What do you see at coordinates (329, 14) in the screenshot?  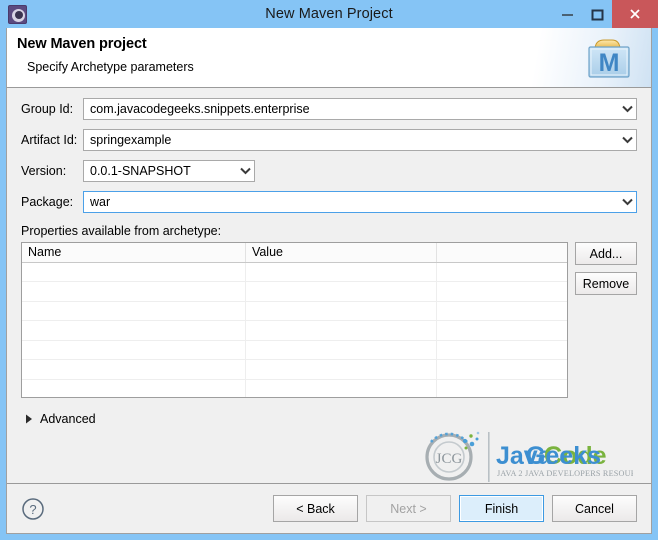 I see `title-bar: New Maven Project` at bounding box center [329, 14].